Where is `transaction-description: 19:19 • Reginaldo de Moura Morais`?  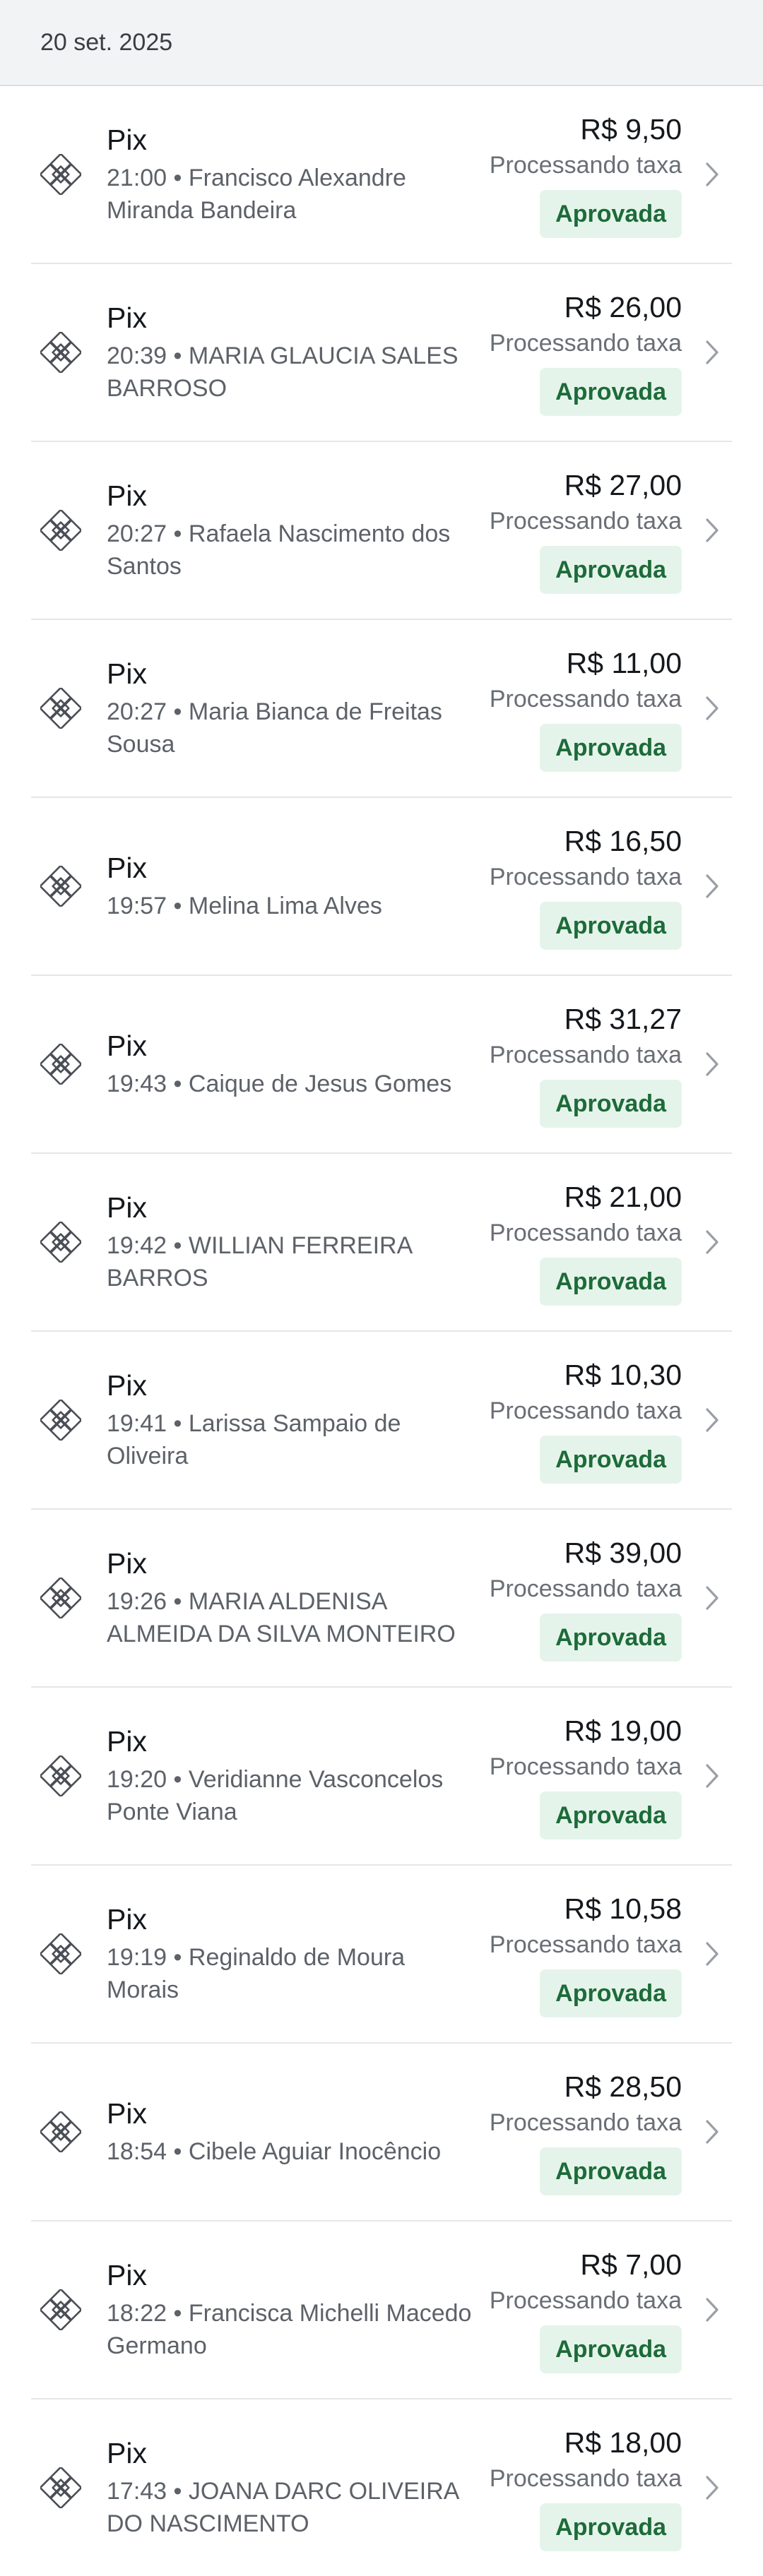 transaction-description: 19:19 • Reginaldo de Moura Morais is located at coordinates (256, 1973).